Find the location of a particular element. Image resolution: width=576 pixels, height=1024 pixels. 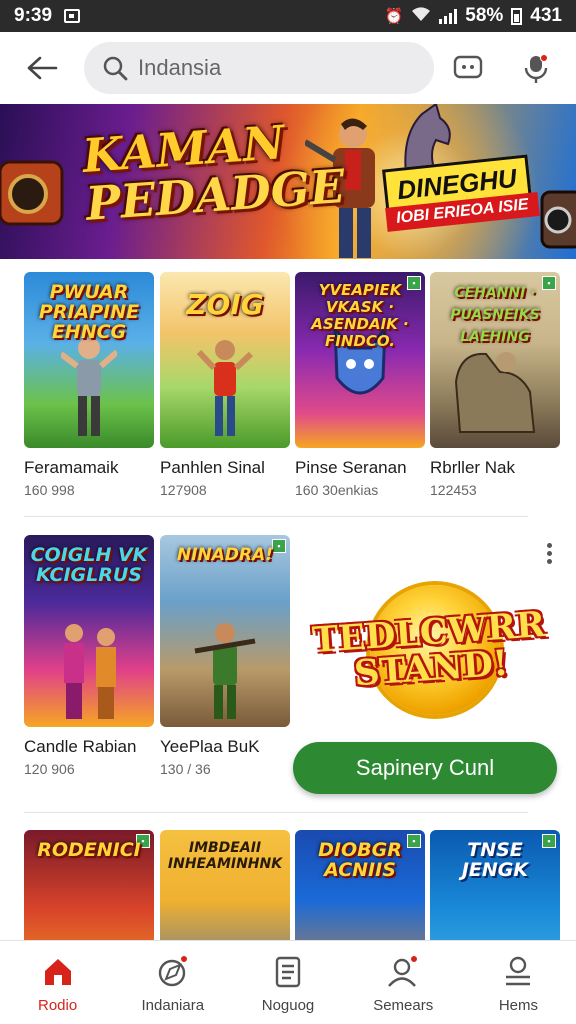

game-thumbnail: PWUAR PRIAPINE EHNCG is located at coordinates (89, 360).